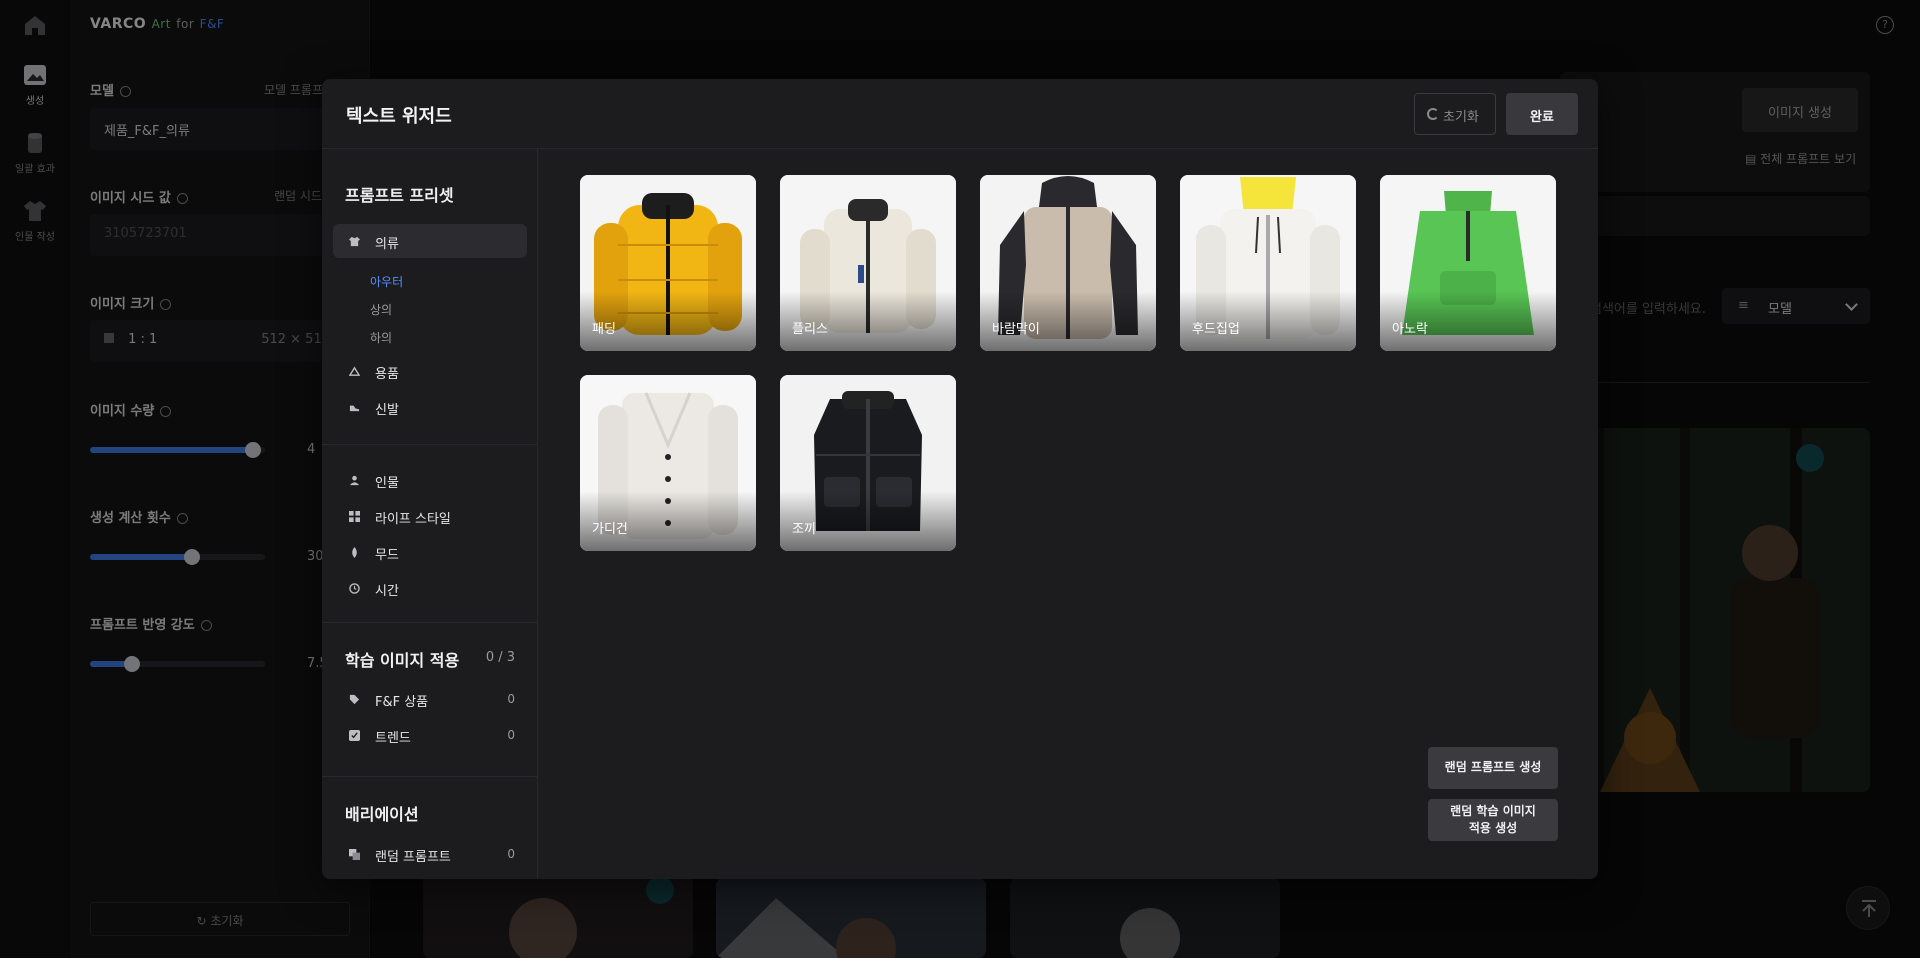 The image size is (1920, 958). I want to click on category-mood: 무드, so click(430, 552).